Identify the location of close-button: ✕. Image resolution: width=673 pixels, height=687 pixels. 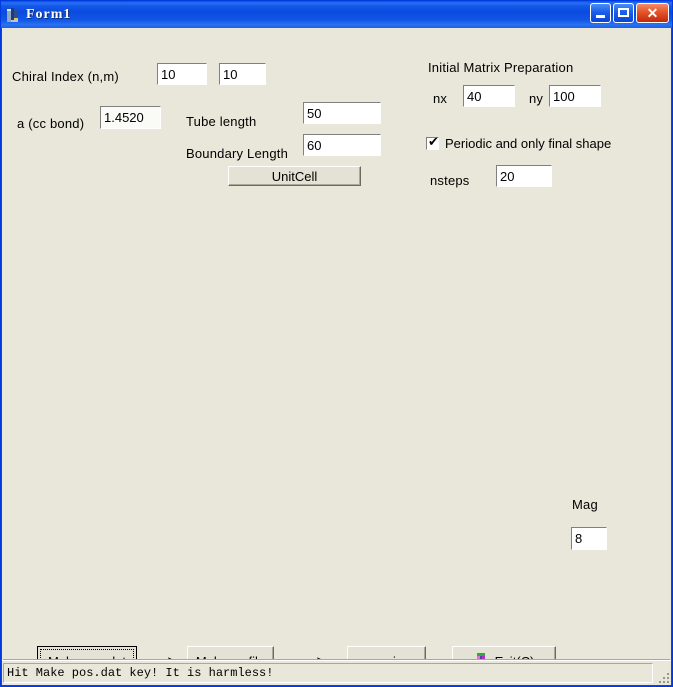
(652, 13).